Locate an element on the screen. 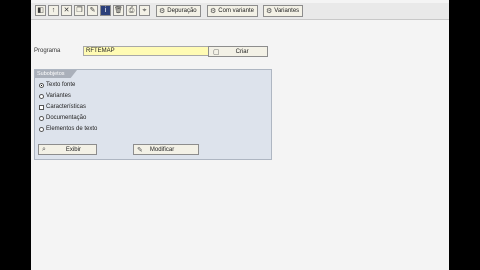 The height and width of the screenshot is (270, 480). debug-icon: ⚙ is located at coordinates (162, 11).